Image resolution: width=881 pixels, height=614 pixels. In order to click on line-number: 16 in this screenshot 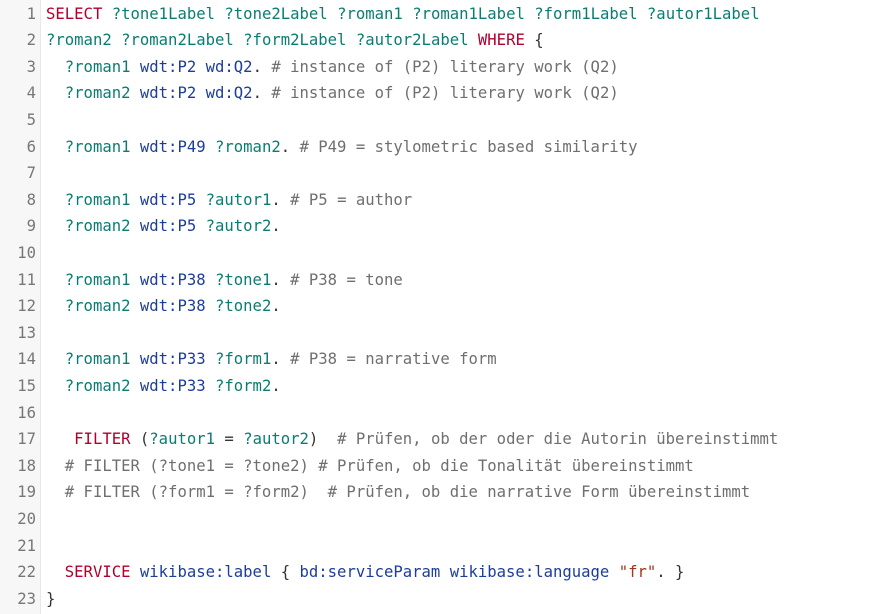, I will do `click(26, 412)`.